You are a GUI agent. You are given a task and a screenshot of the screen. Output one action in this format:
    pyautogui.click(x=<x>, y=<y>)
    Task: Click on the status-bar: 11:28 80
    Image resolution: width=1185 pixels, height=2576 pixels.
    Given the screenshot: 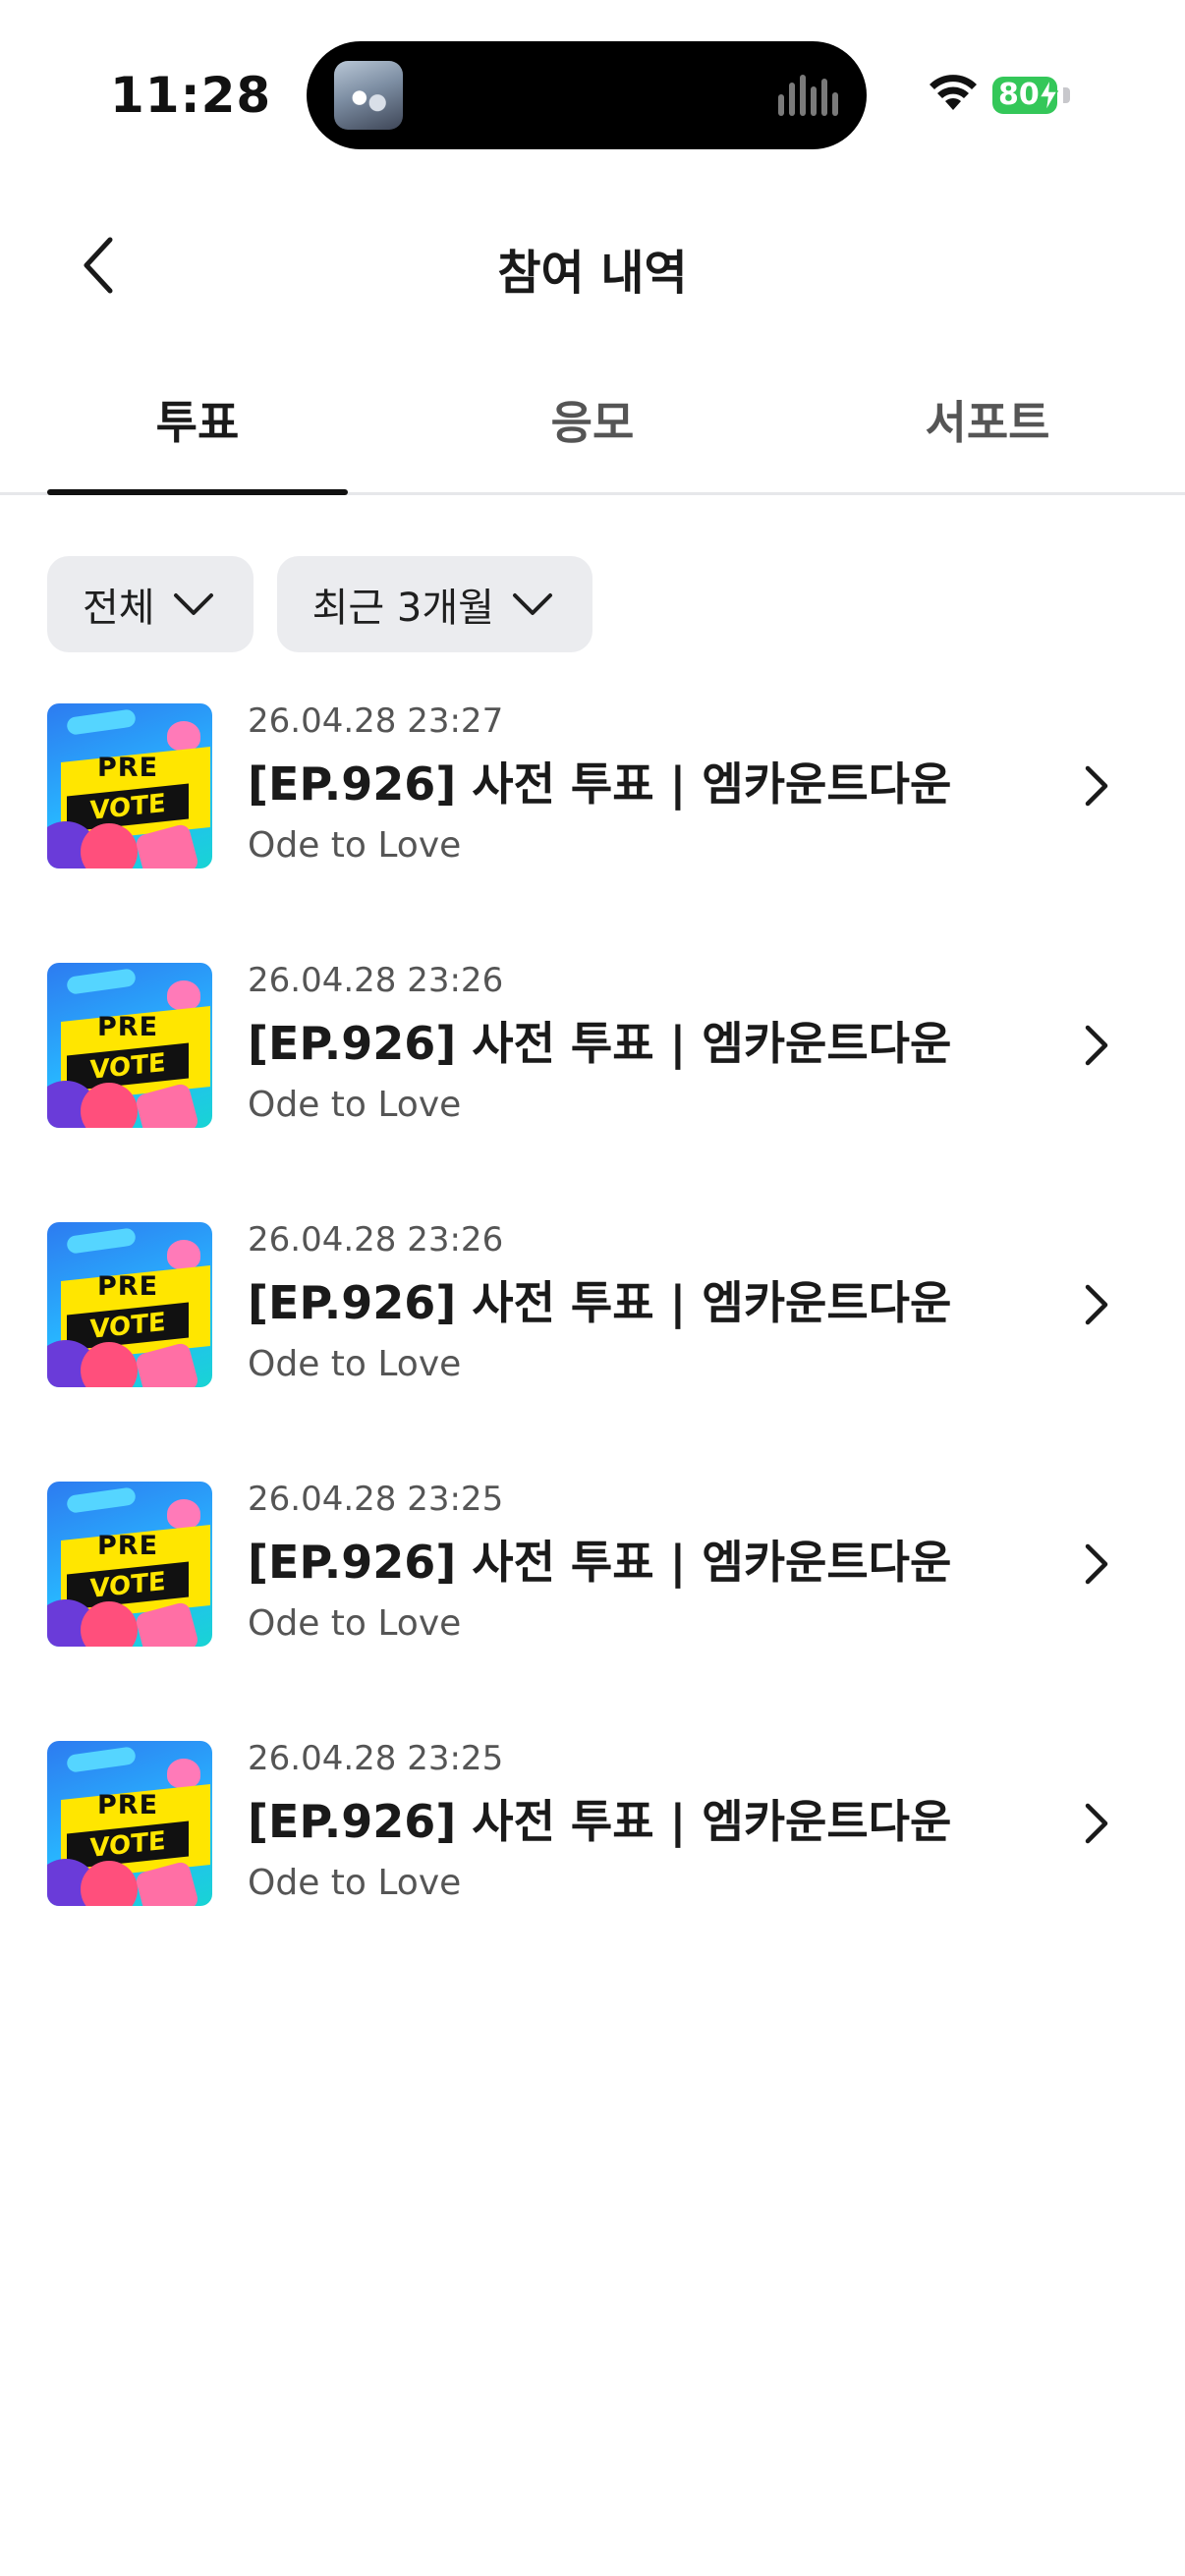 What is the action you would take?
    pyautogui.click(x=592, y=93)
    